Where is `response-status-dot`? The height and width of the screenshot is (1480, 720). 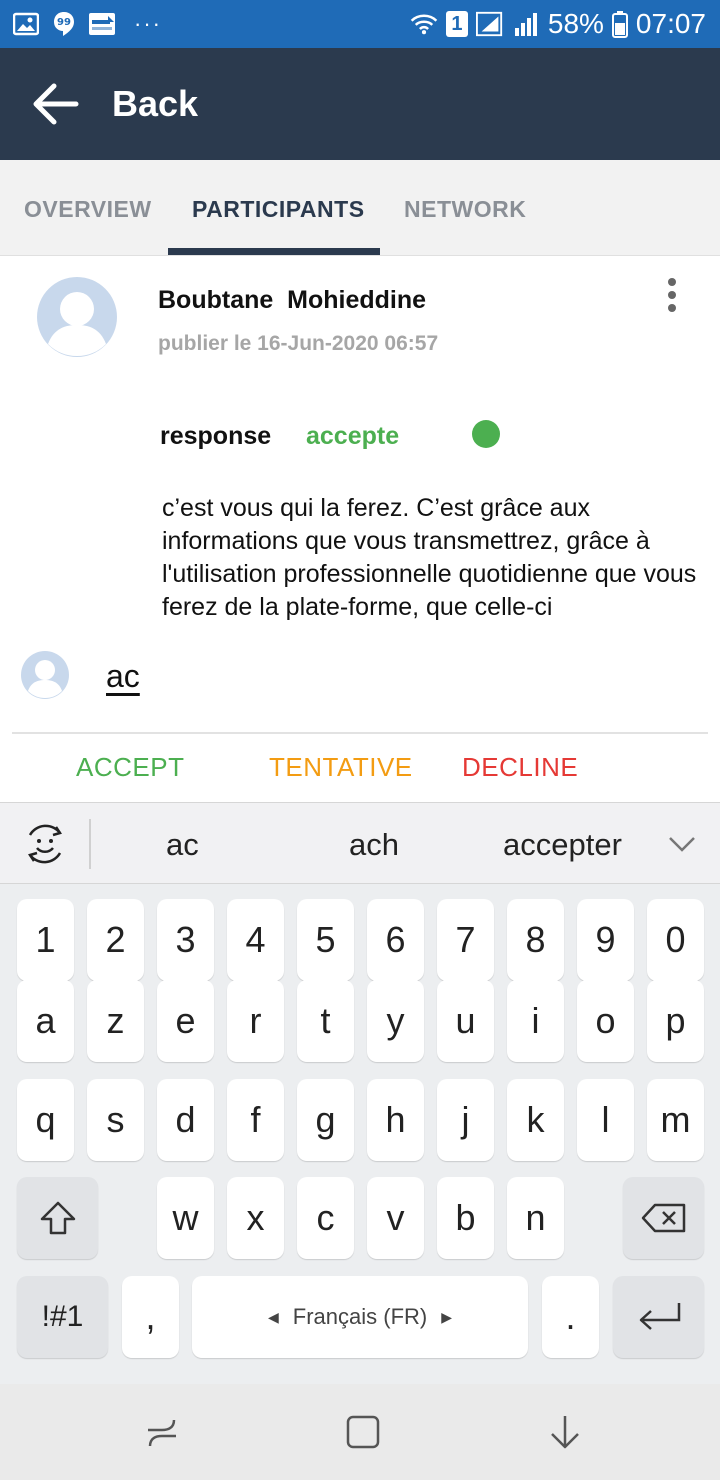 response-status-dot is located at coordinates (486, 434).